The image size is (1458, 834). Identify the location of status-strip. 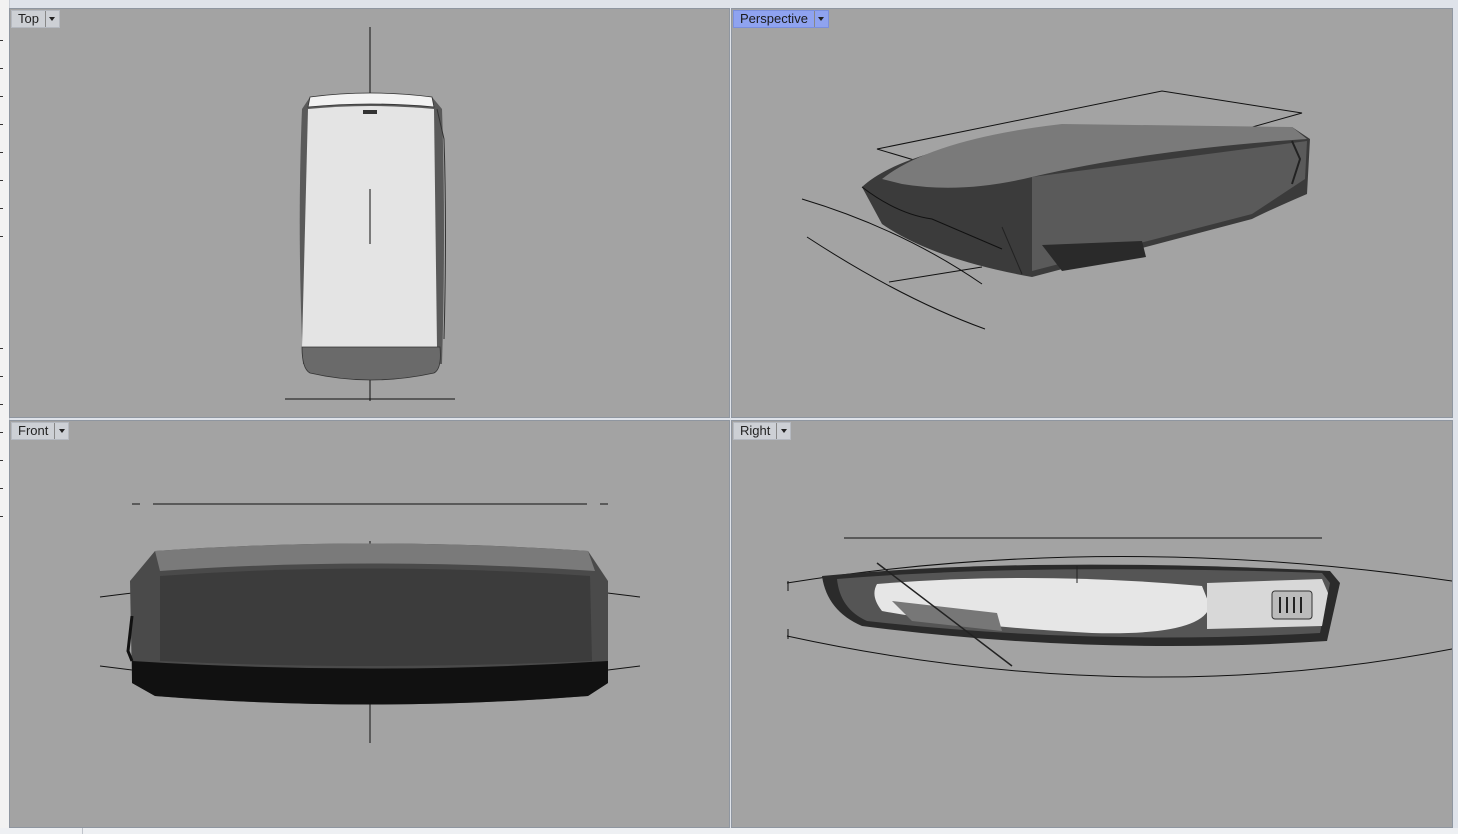
(729, 831).